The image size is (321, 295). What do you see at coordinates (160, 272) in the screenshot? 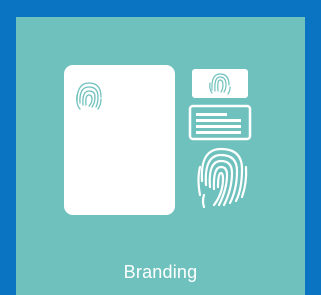
I see `branding-label: Branding` at bounding box center [160, 272].